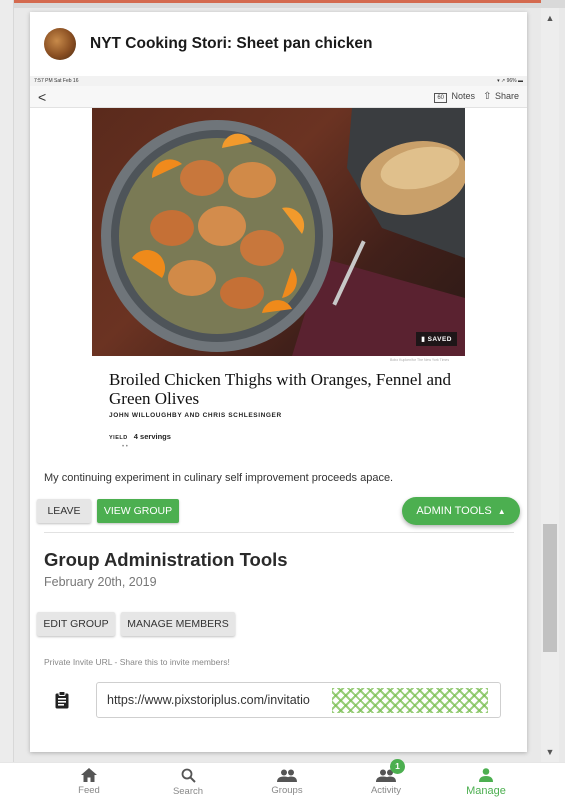  What do you see at coordinates (441, 97) in the screenshot?
I see `notes-count-badge: 60` at bounding box center [441, 97].